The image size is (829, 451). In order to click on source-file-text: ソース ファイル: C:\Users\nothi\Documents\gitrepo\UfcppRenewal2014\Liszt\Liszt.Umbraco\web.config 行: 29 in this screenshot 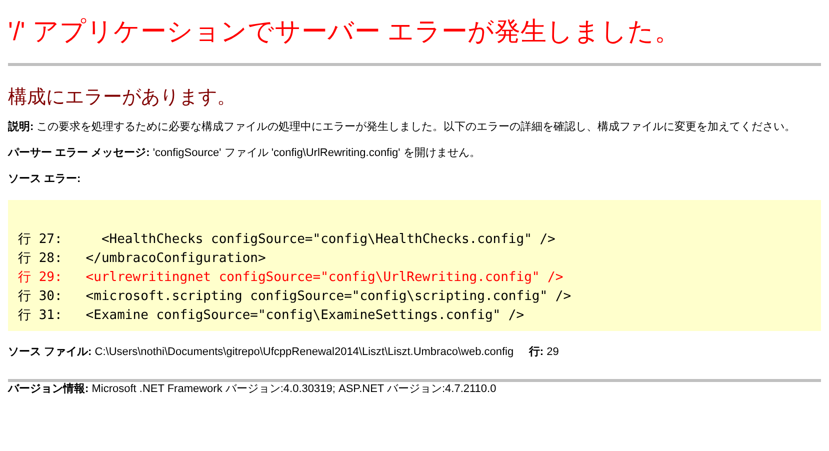, I will do `click(284, 352)`.